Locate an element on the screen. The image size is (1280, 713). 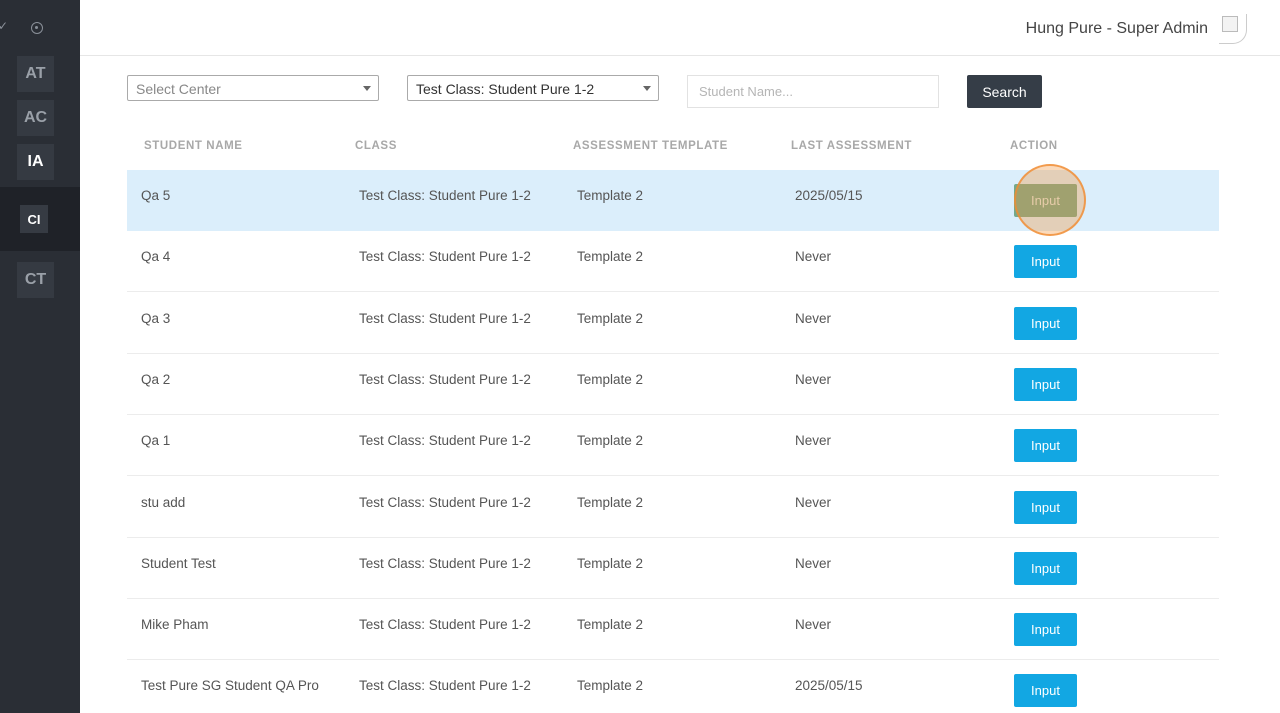
column-header-assessment-template: ASSESSMENT TEMPLATE is located at coordinates (650, 146).